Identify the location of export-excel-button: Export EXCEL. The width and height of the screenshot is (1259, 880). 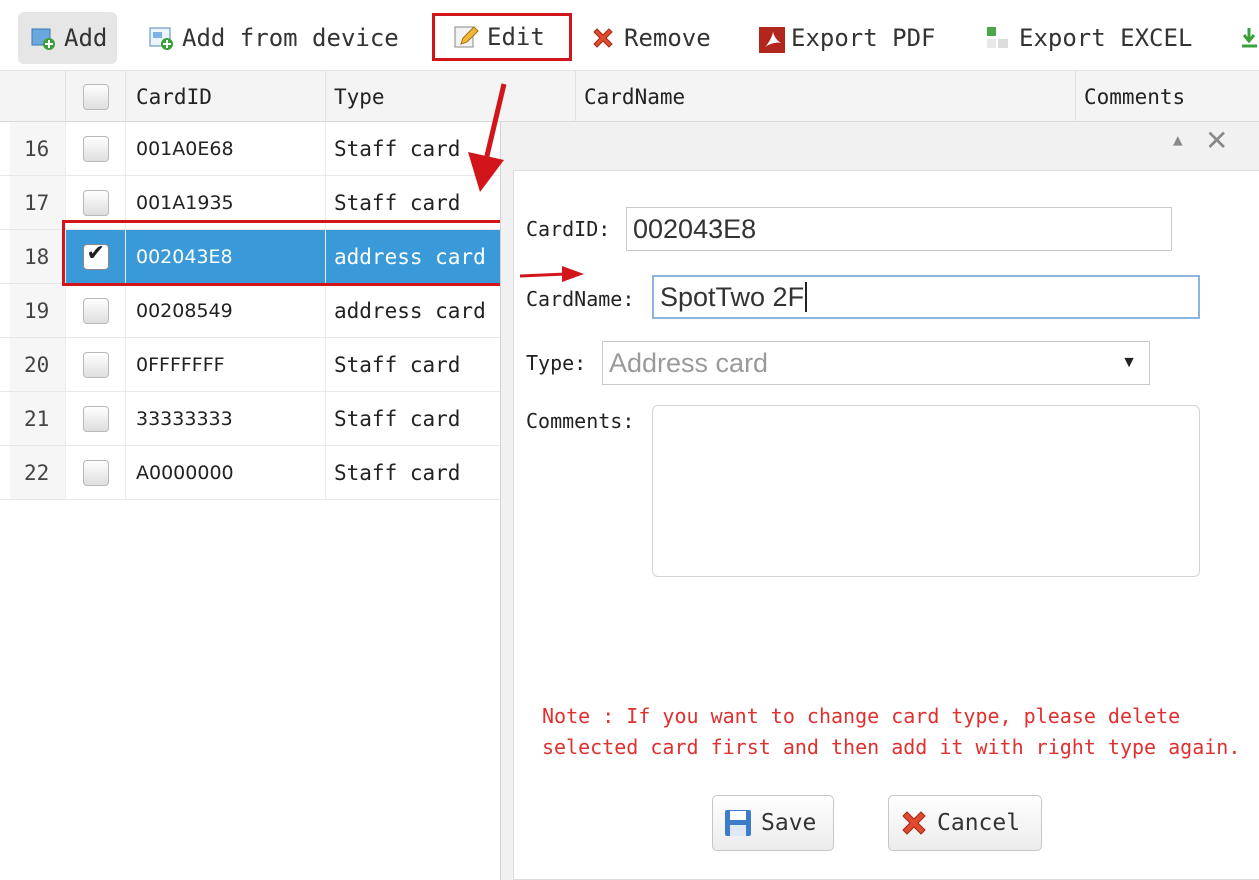
(1088, 38).